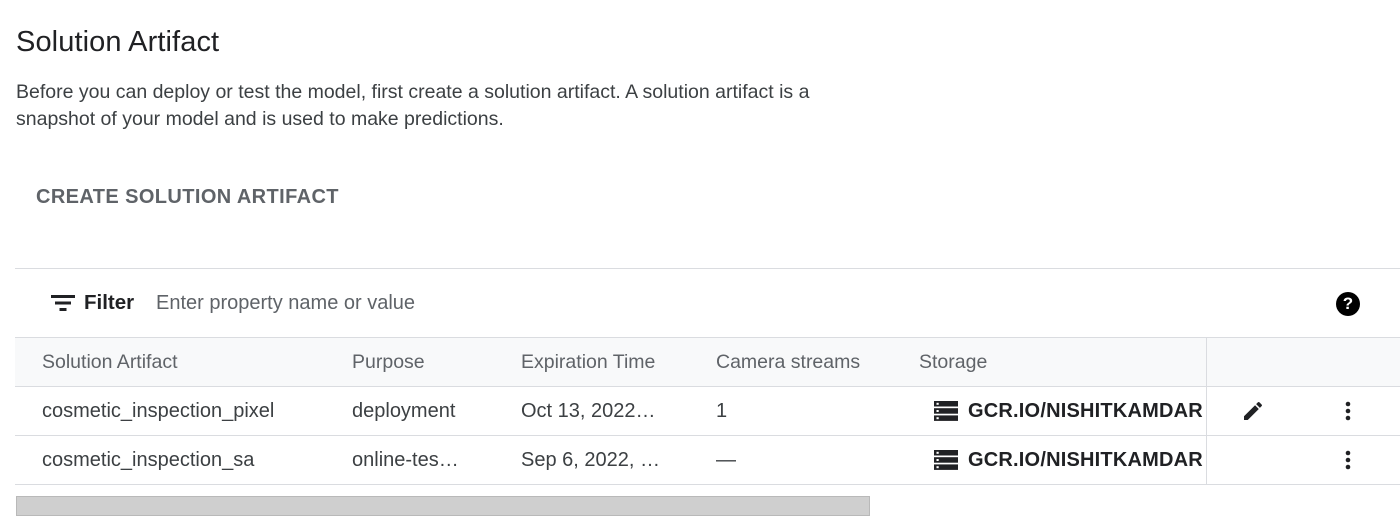 This screenshot has width=1400, height=523. What do you see at coordinates (726, 460) in the screenshot?
I see `camera-streams-cell: —` at bounding box center [726, 460].